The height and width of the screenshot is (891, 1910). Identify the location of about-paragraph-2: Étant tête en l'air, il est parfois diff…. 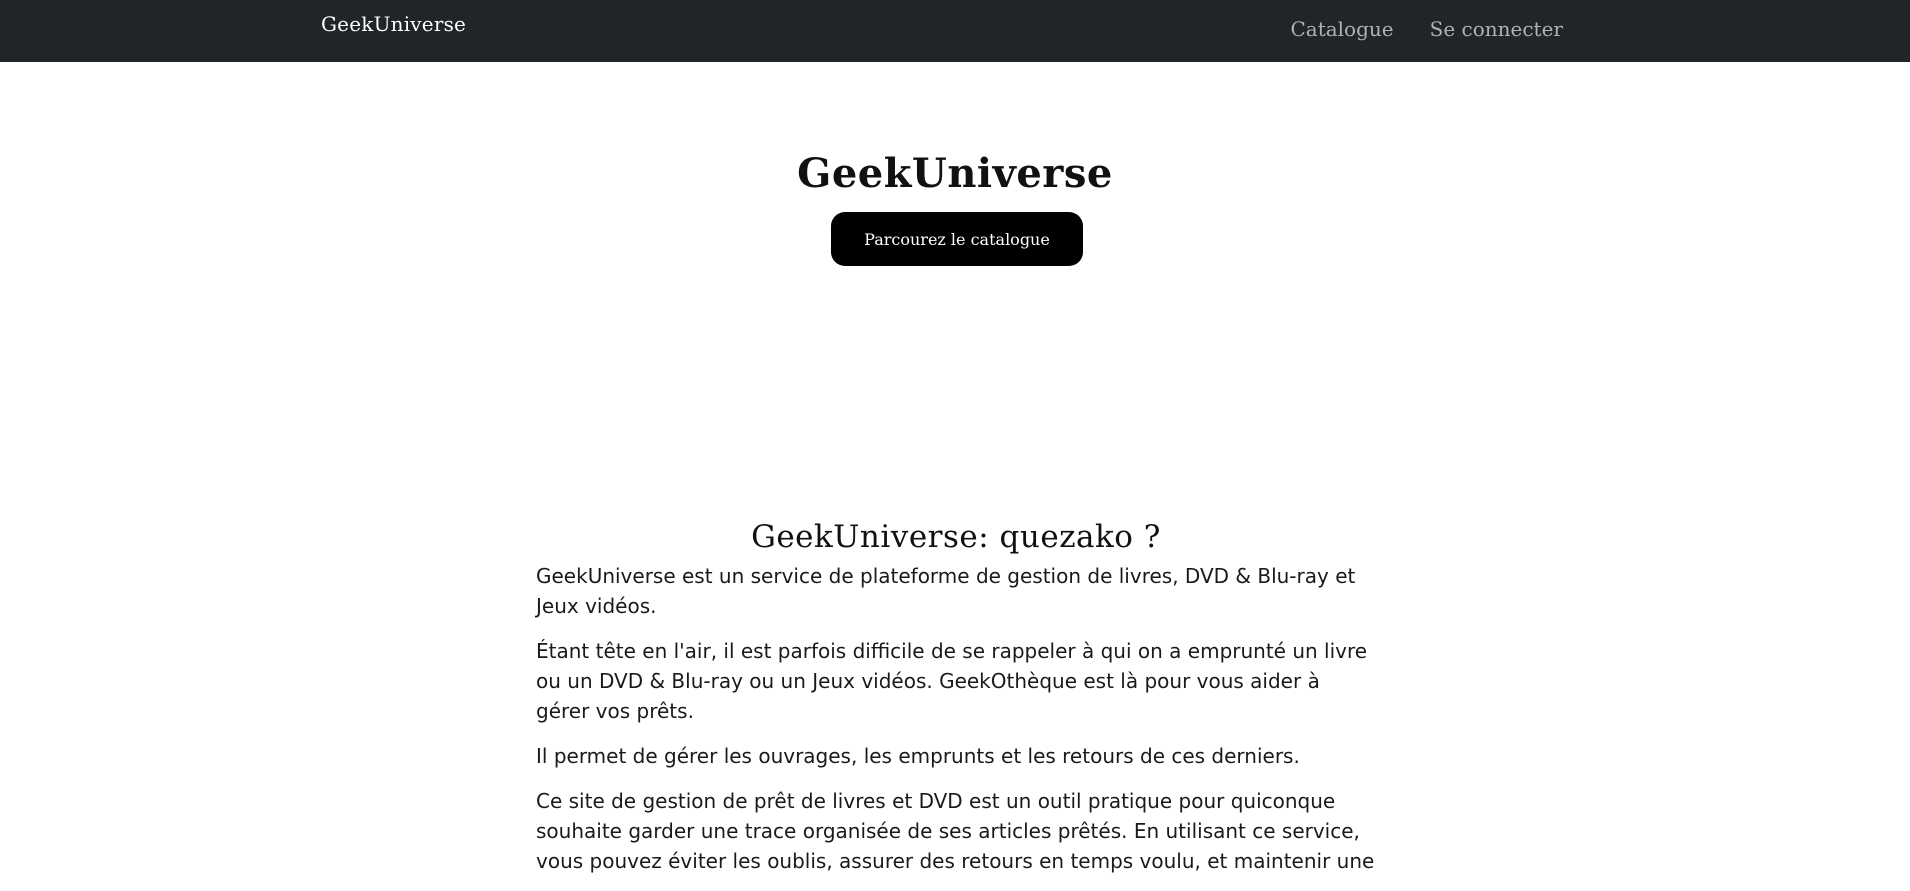
(952, 681).